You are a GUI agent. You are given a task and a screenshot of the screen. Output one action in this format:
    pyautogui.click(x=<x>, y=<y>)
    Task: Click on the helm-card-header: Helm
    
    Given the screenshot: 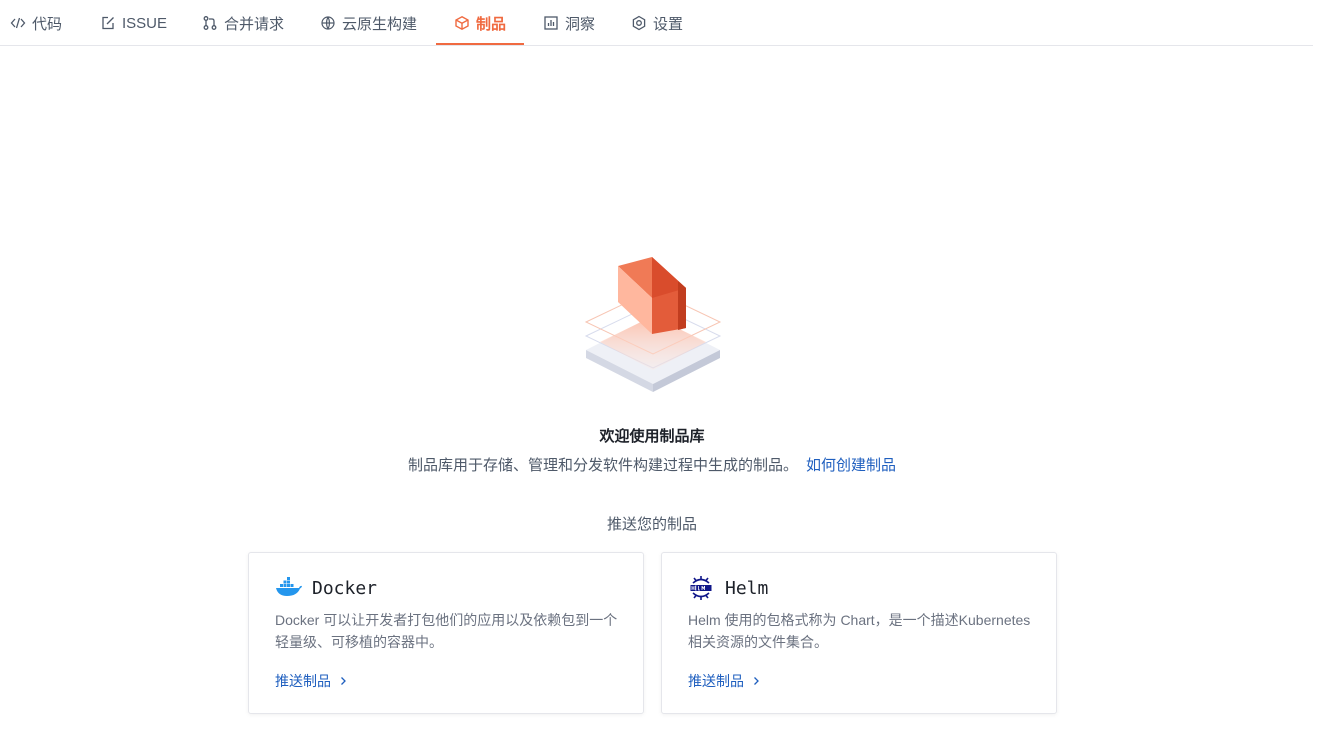 What is the action you would take?
    pyautogui.click(x=728, y=588)
    